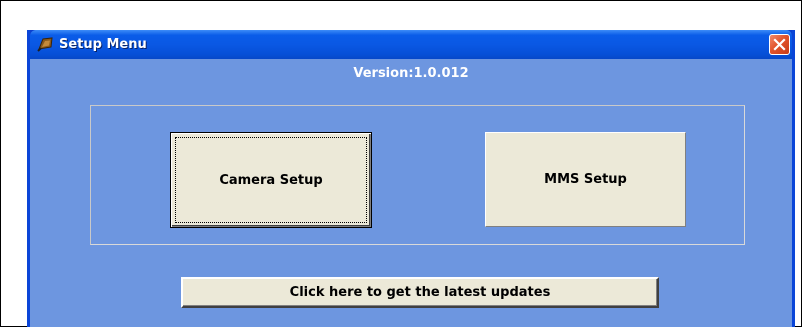 Image resolution: width=802 pixels, height=327 pixels. I want to click on latest-updates-label: Click here to get the latest updates, so click(420, 292).